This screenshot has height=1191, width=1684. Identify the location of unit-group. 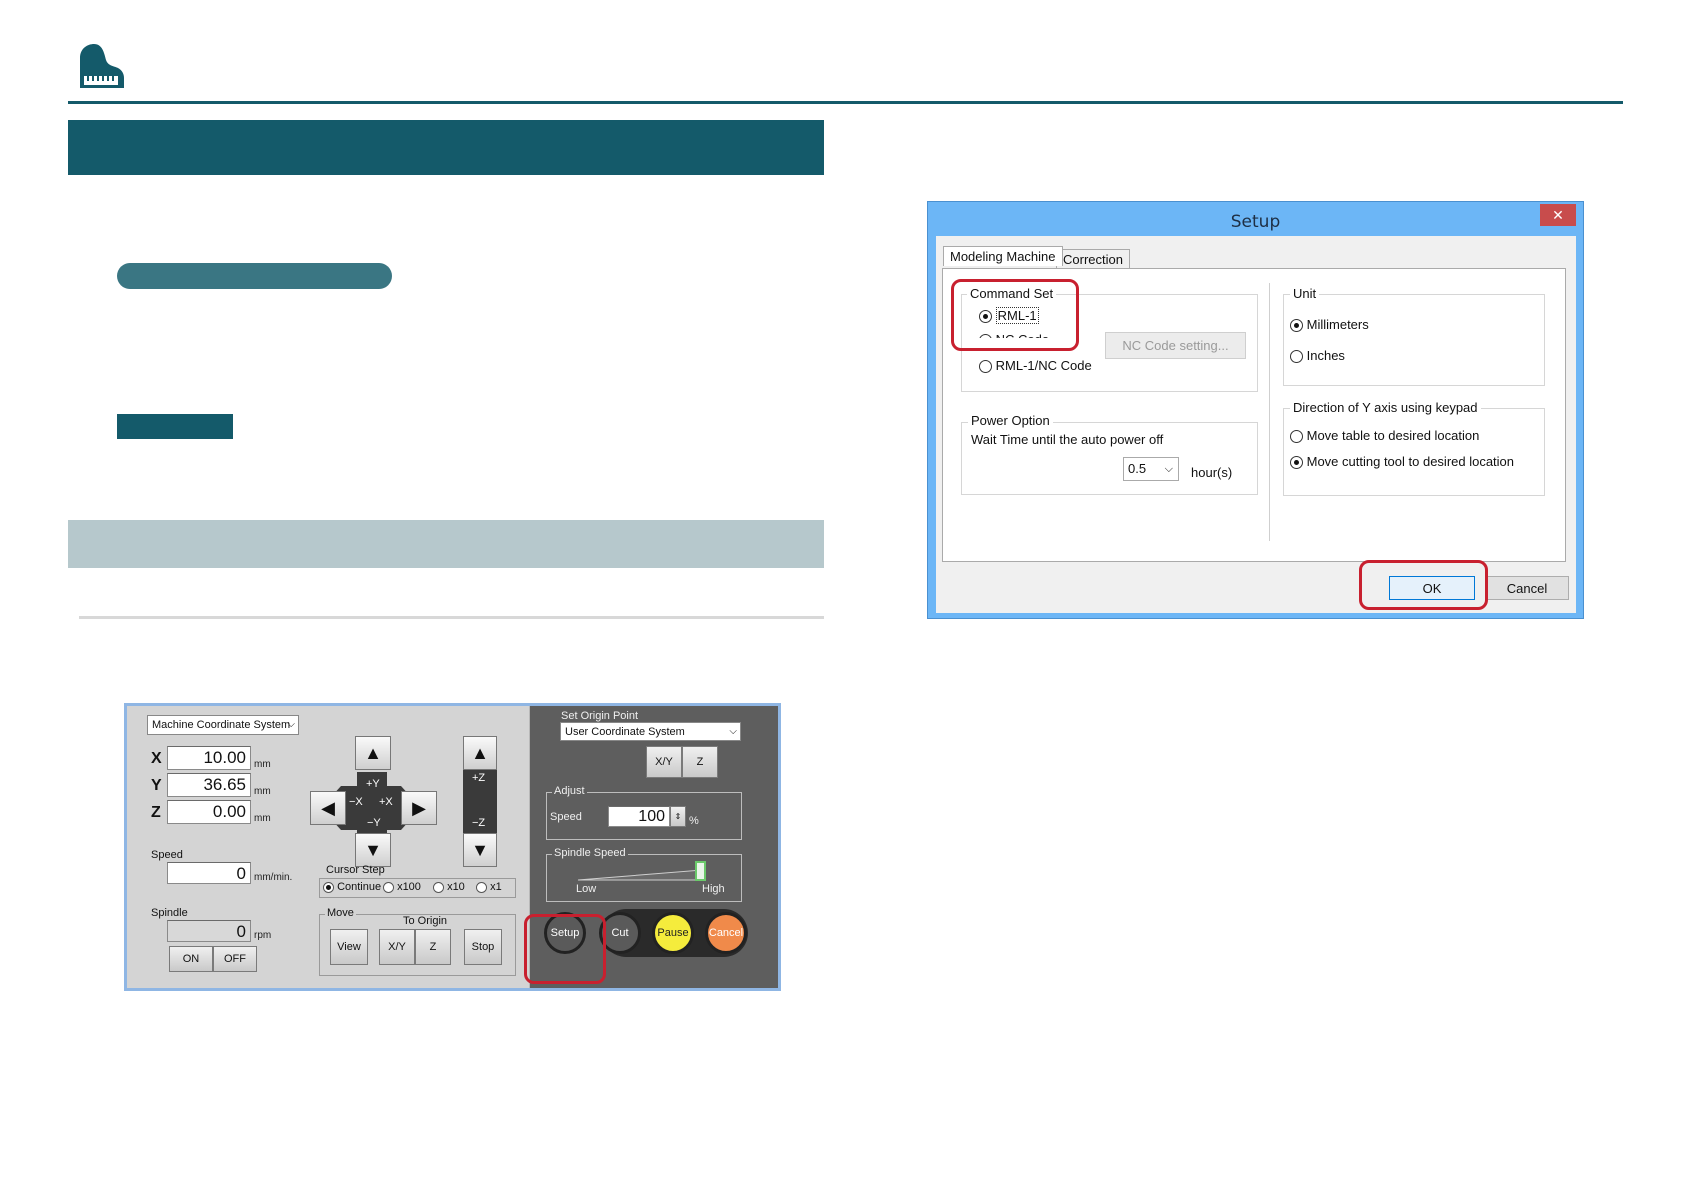
(1414, 340).